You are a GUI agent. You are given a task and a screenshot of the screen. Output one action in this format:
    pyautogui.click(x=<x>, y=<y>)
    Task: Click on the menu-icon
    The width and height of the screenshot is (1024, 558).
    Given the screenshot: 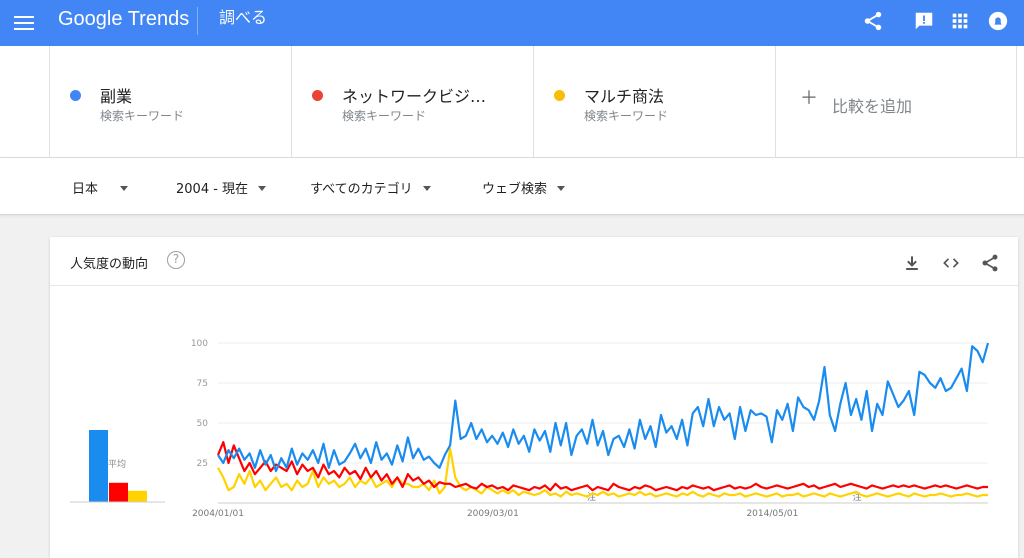 What is the action you would take?
    pyautogui.click(x=24, y=23)
    